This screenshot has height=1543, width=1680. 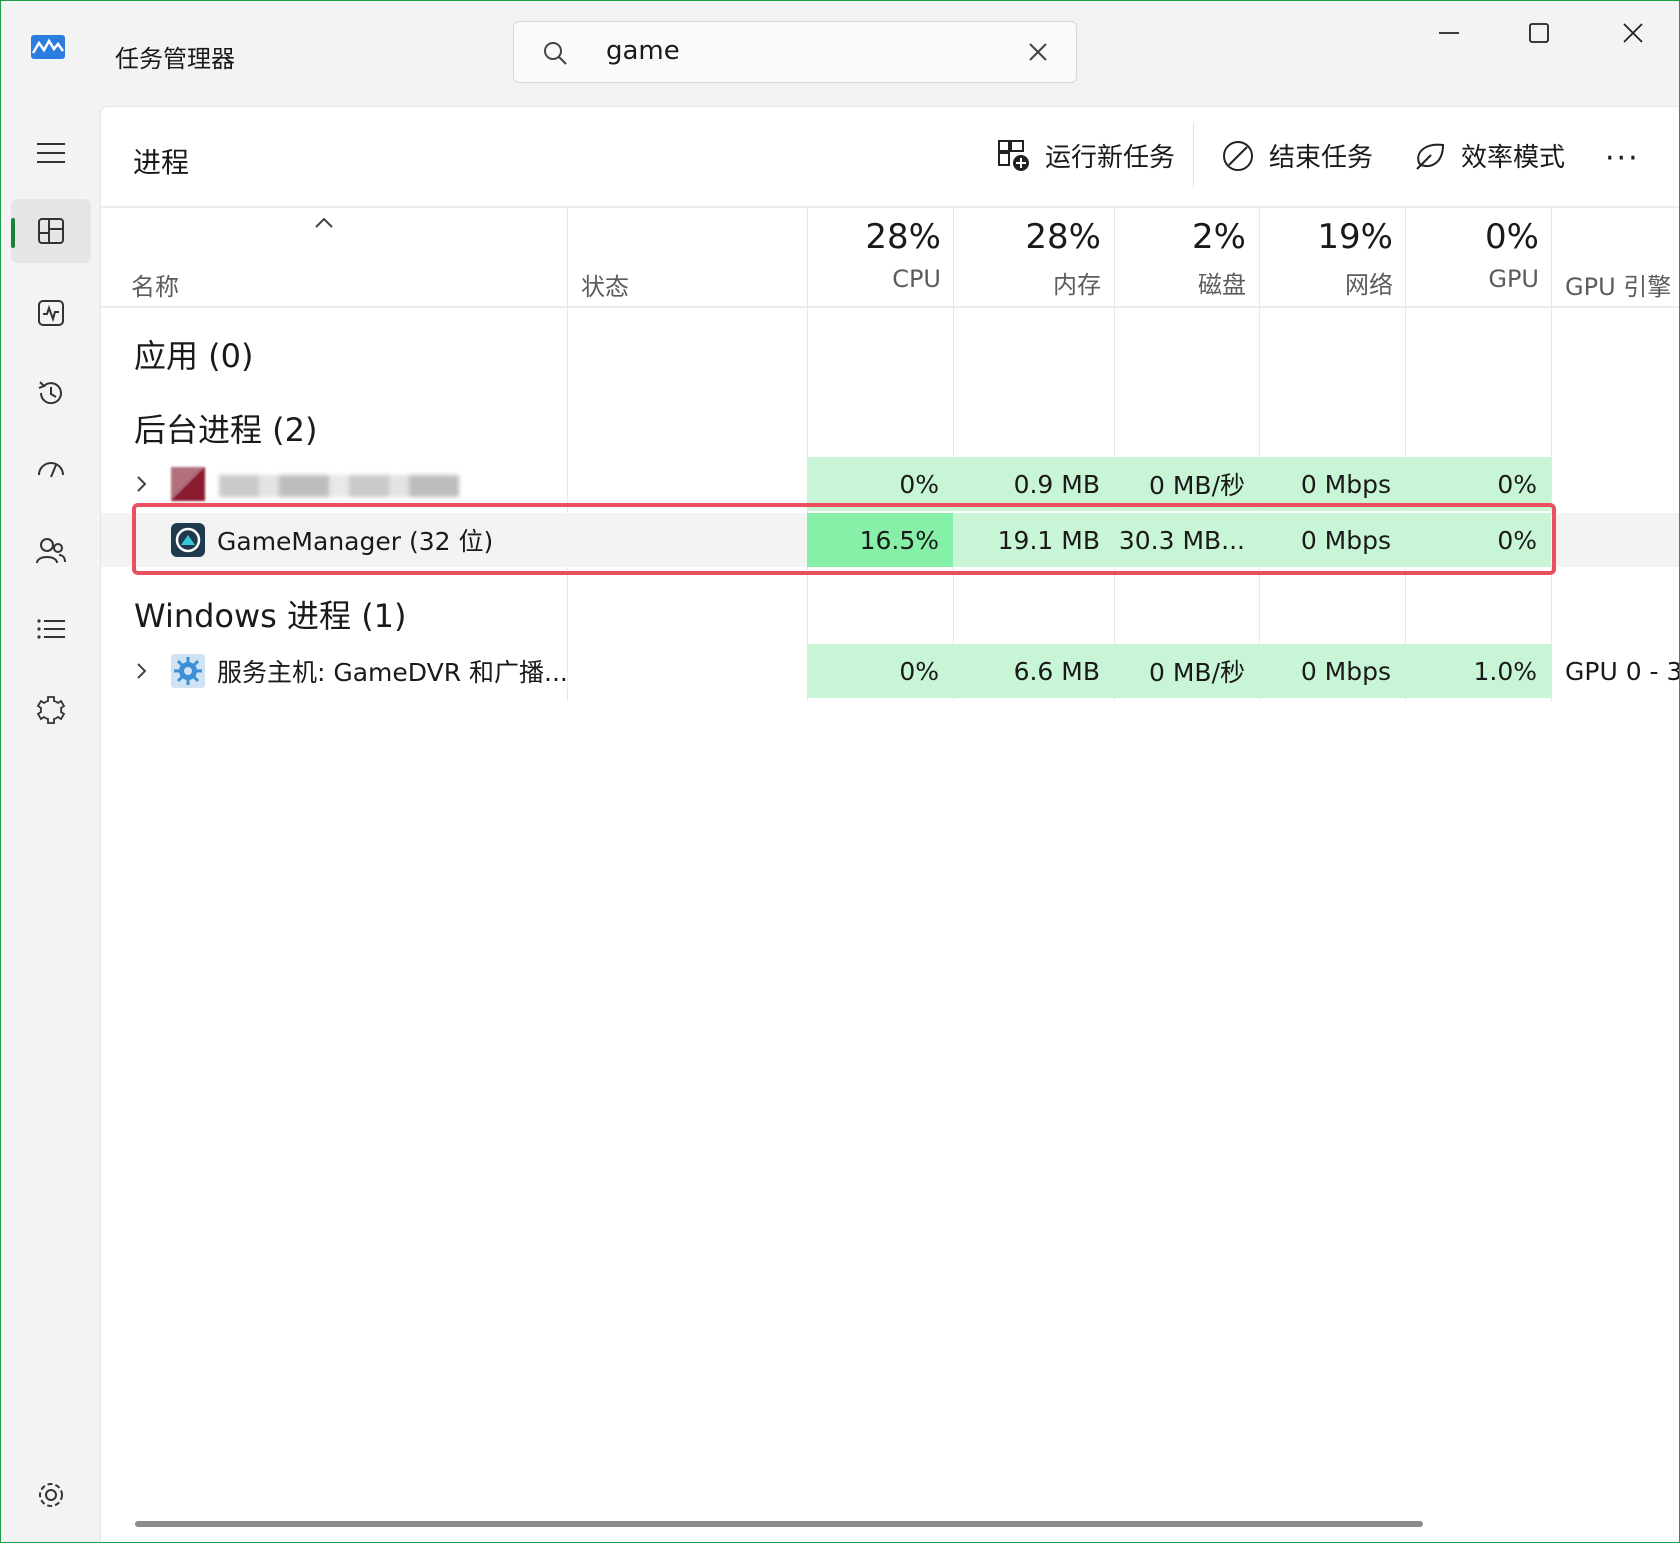 What do you see at coordinates (48, 47) in the screenshot?
I see `app-logo-icon` at bounding box center [48, 47].